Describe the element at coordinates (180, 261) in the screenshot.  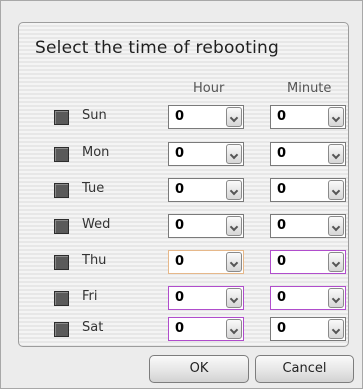
I see `thu-hour-value: 0` at that location.